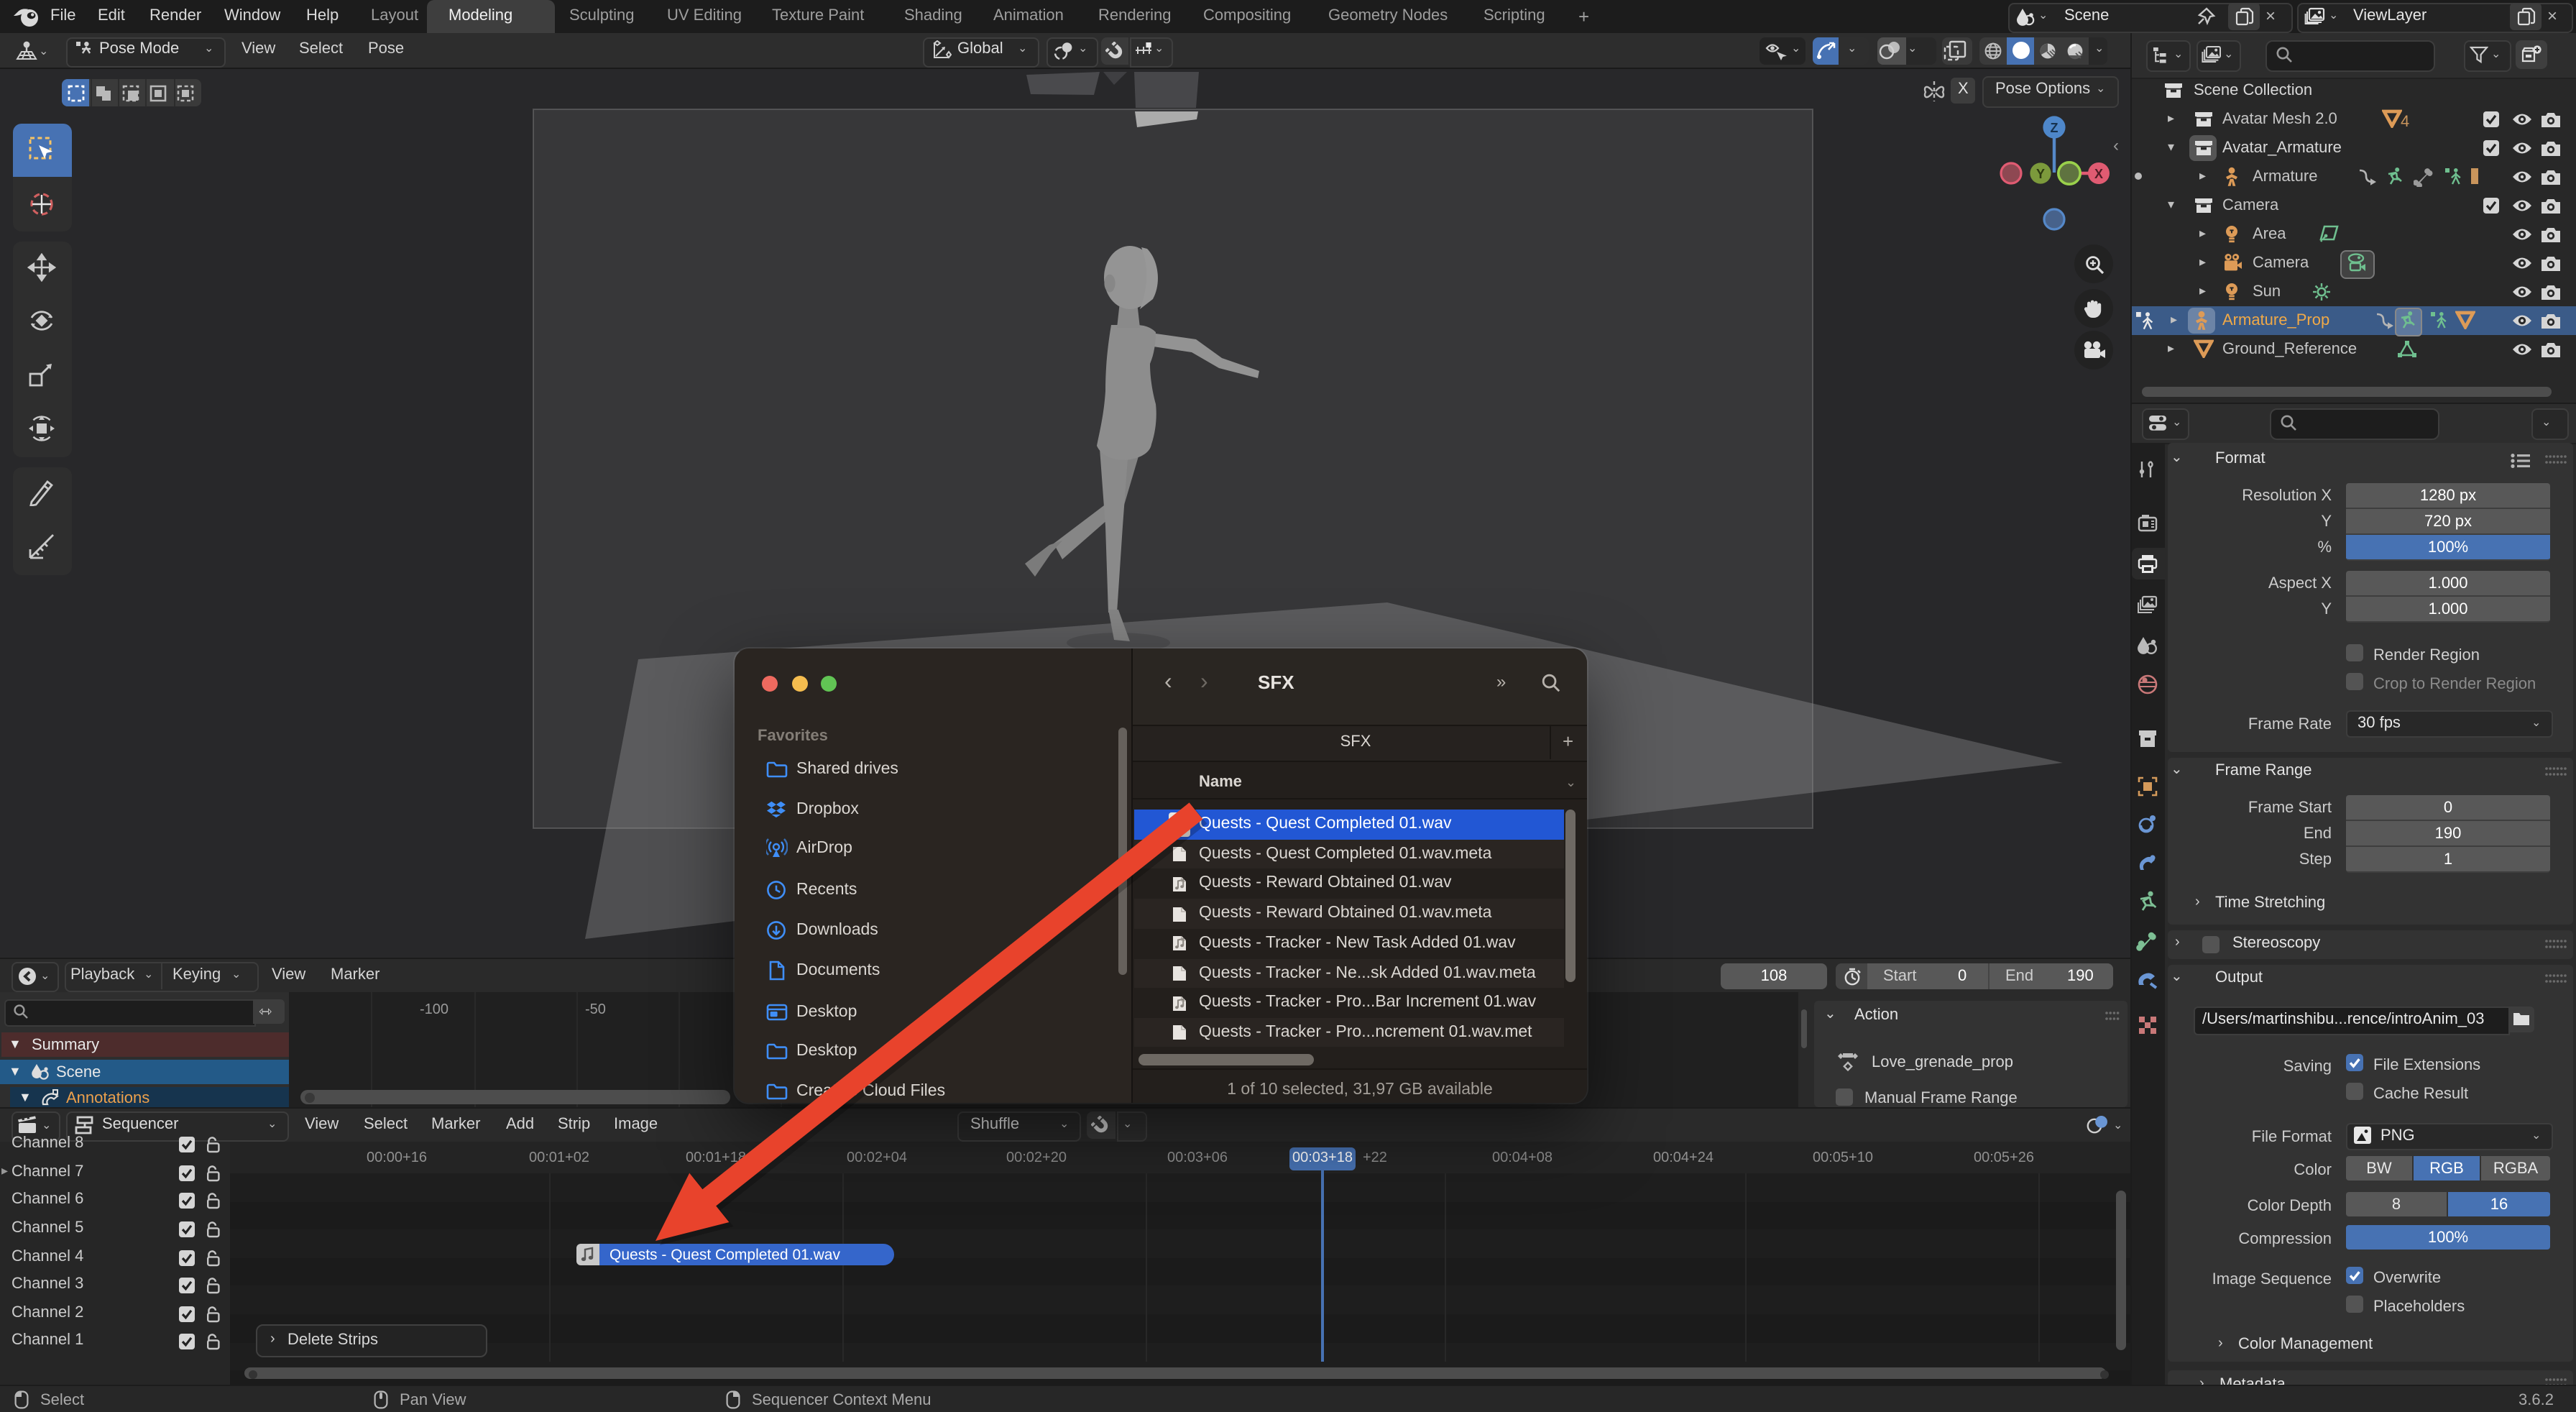 This screenshot has height=1412, width=2576. What do you see at coordinates (2054, 128) in the screenshot?
I see `svg-text: Z` at bounding box center [2054, 128].